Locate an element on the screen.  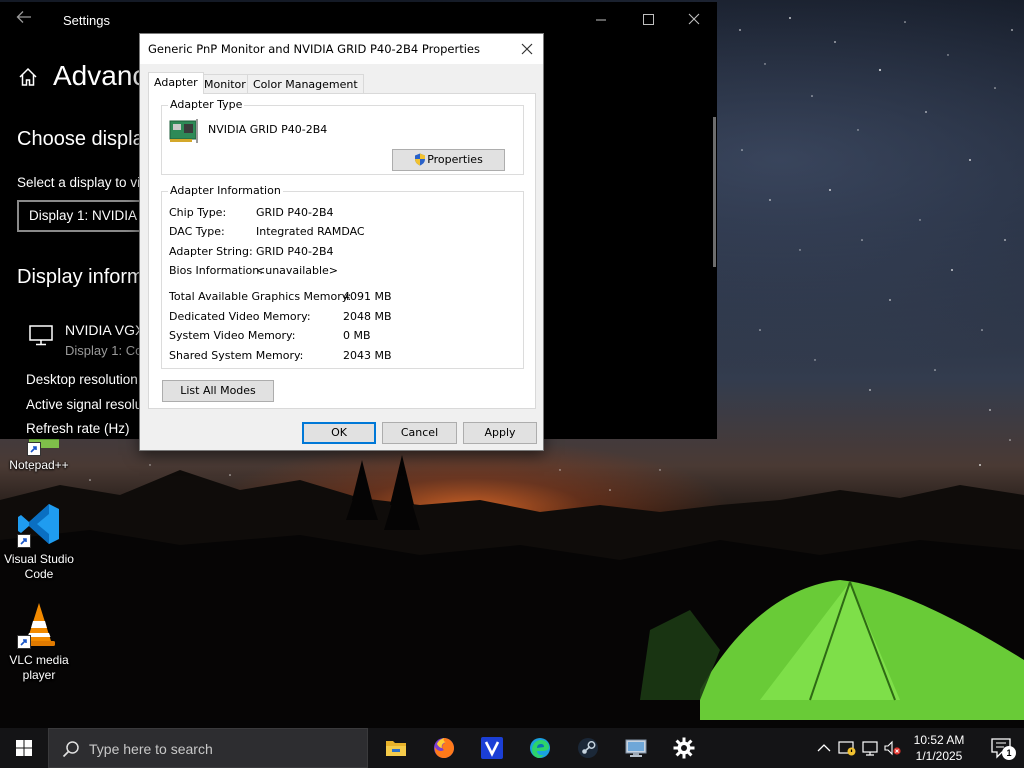
taskbar-clock: 10:52 AM 1/1/2025 is located at coordinates (939, 748).